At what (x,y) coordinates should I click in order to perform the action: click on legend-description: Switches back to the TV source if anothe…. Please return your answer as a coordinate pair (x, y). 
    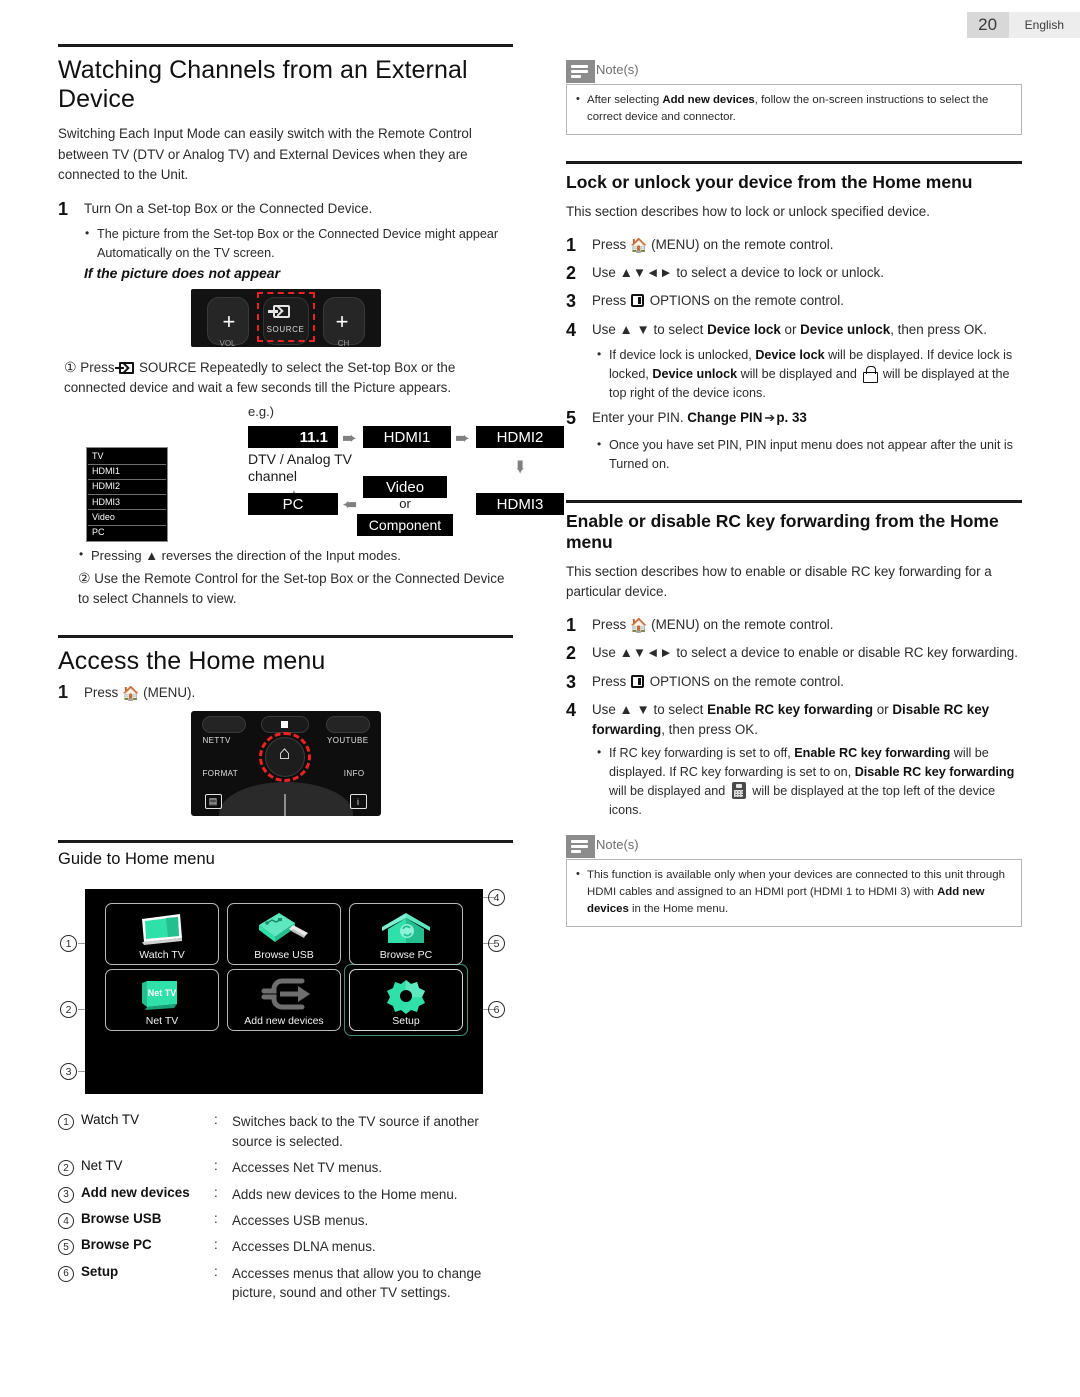
    Looking at the image, I should click on (355, 1131).